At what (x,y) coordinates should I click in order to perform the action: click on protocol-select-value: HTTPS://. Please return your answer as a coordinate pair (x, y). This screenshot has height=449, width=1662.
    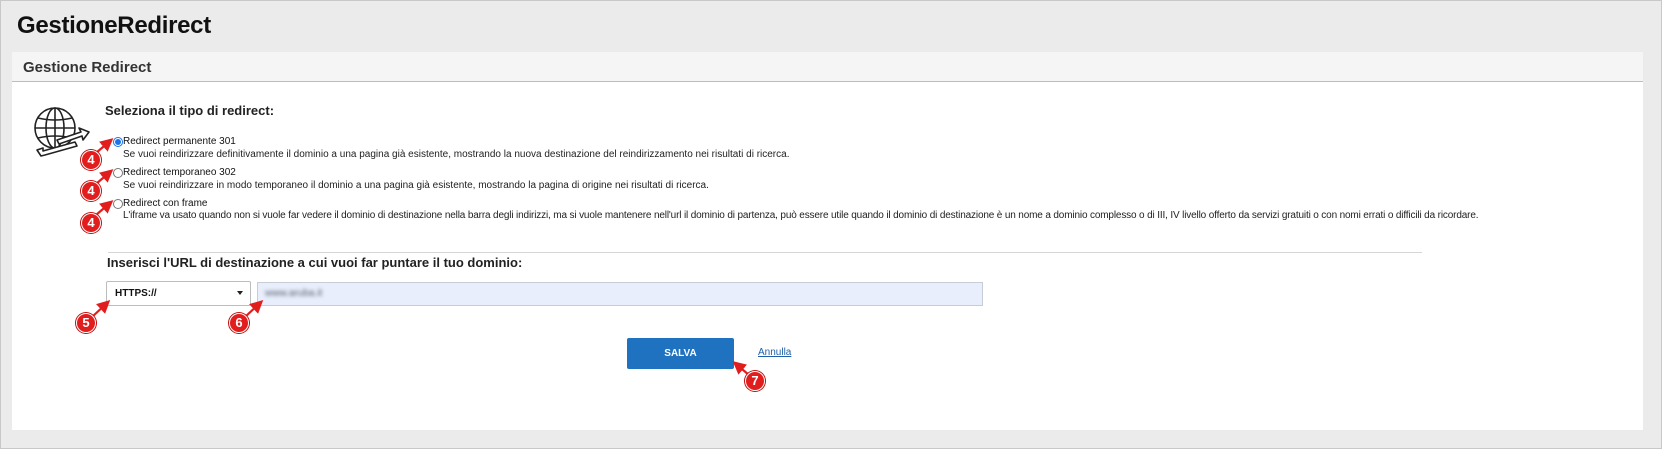
    Looking at the image, I should click on (136, 293).